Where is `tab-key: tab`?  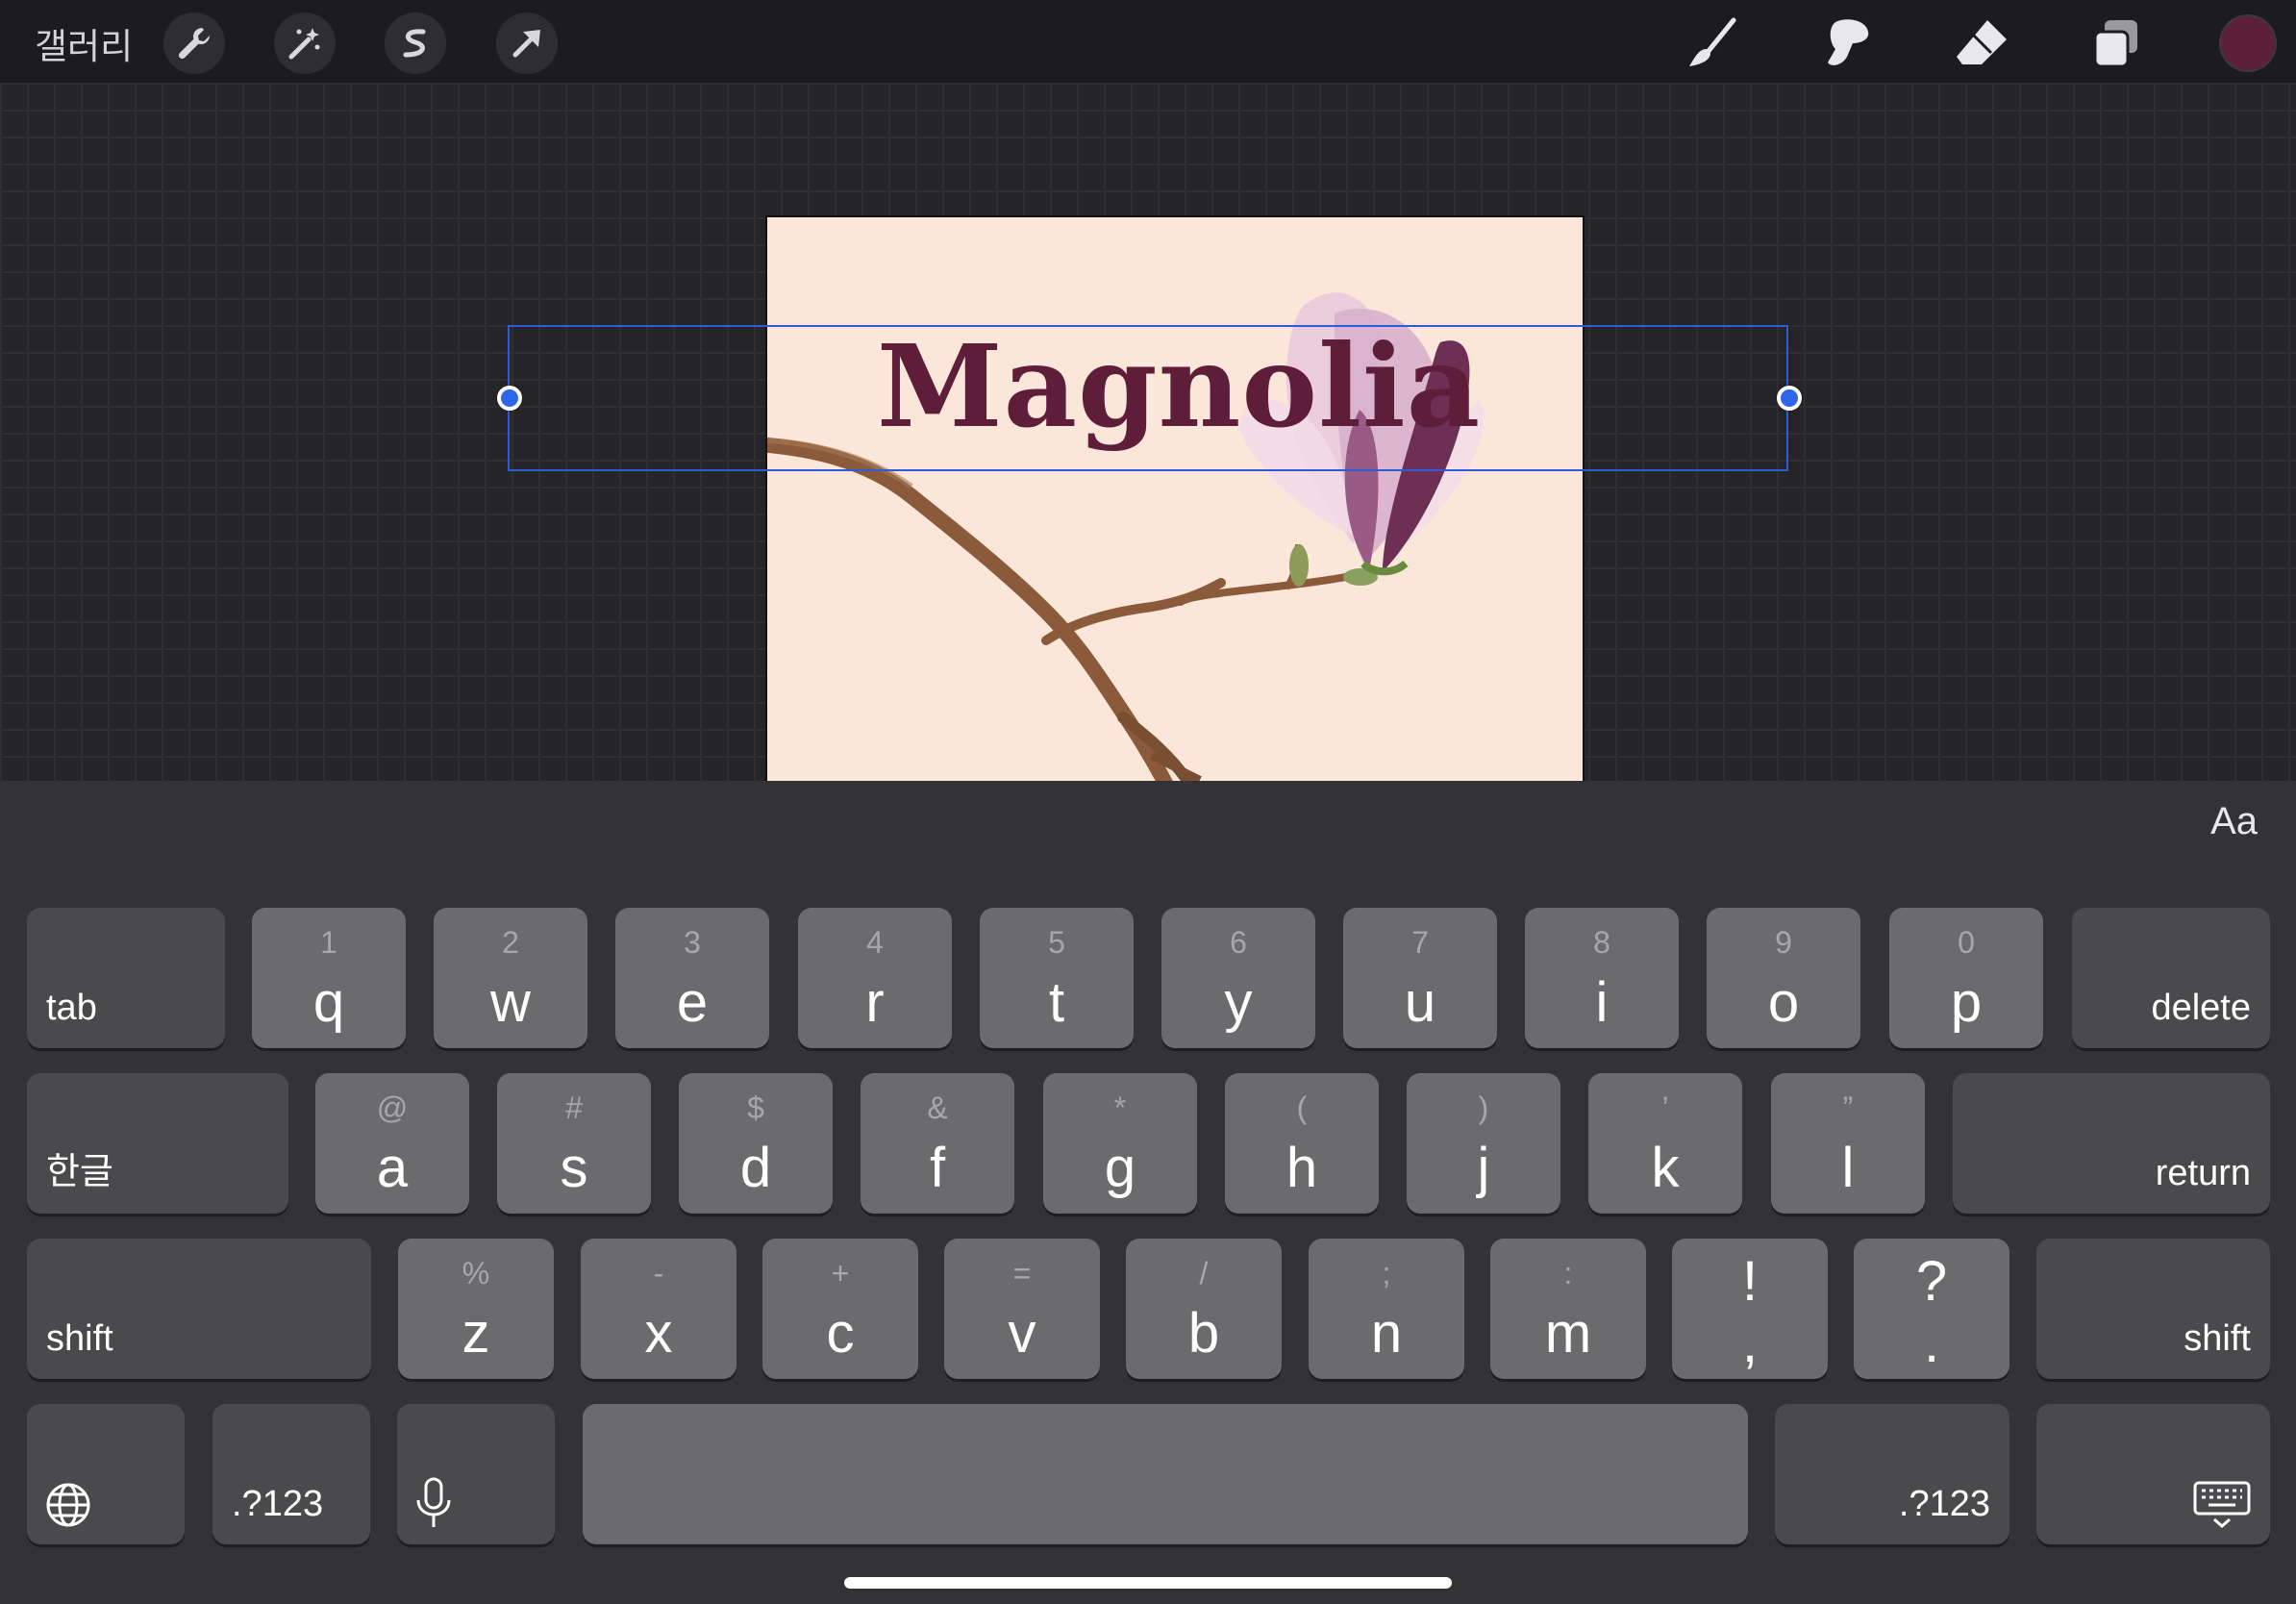 tab-key: tab is located at coordinates (126, 978).